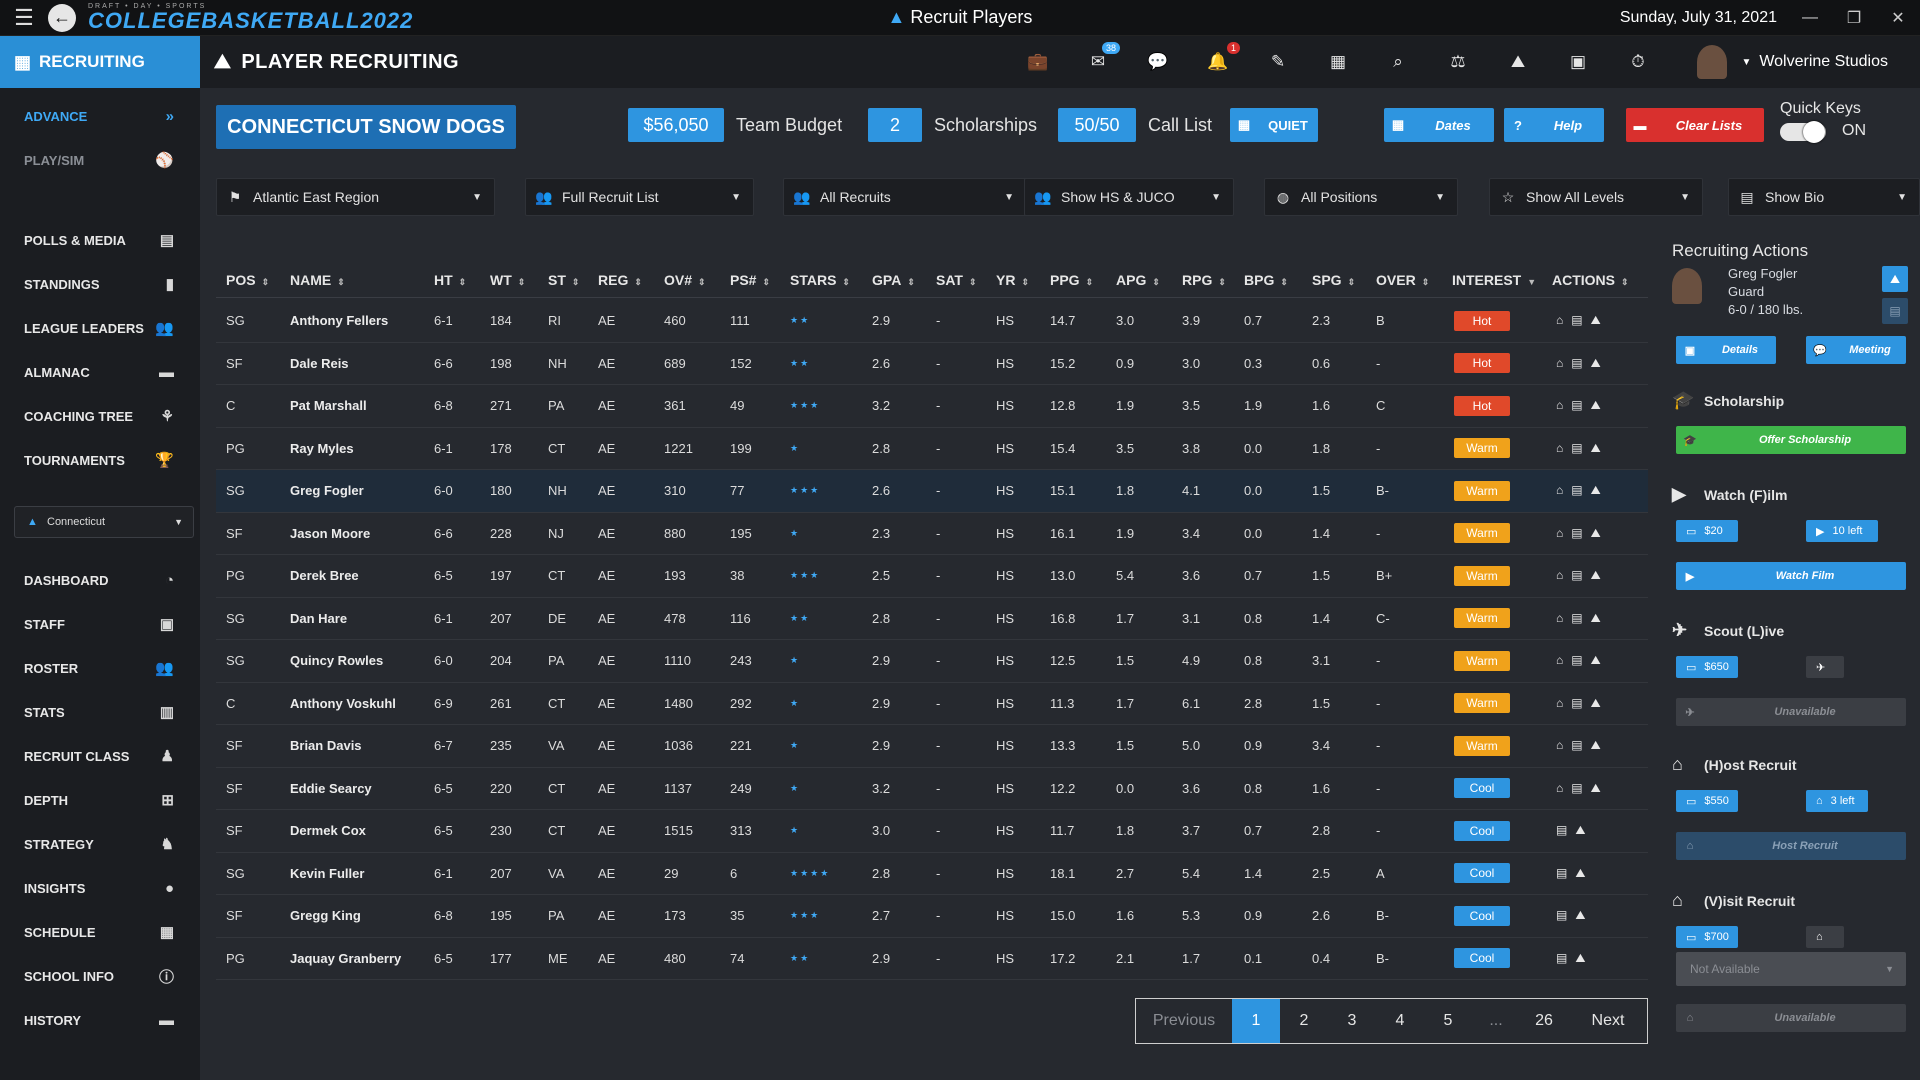 The height and width of the screenshot is (1080, 1920). I want to click on column-header: STARS ⇕, so click(820, 280).